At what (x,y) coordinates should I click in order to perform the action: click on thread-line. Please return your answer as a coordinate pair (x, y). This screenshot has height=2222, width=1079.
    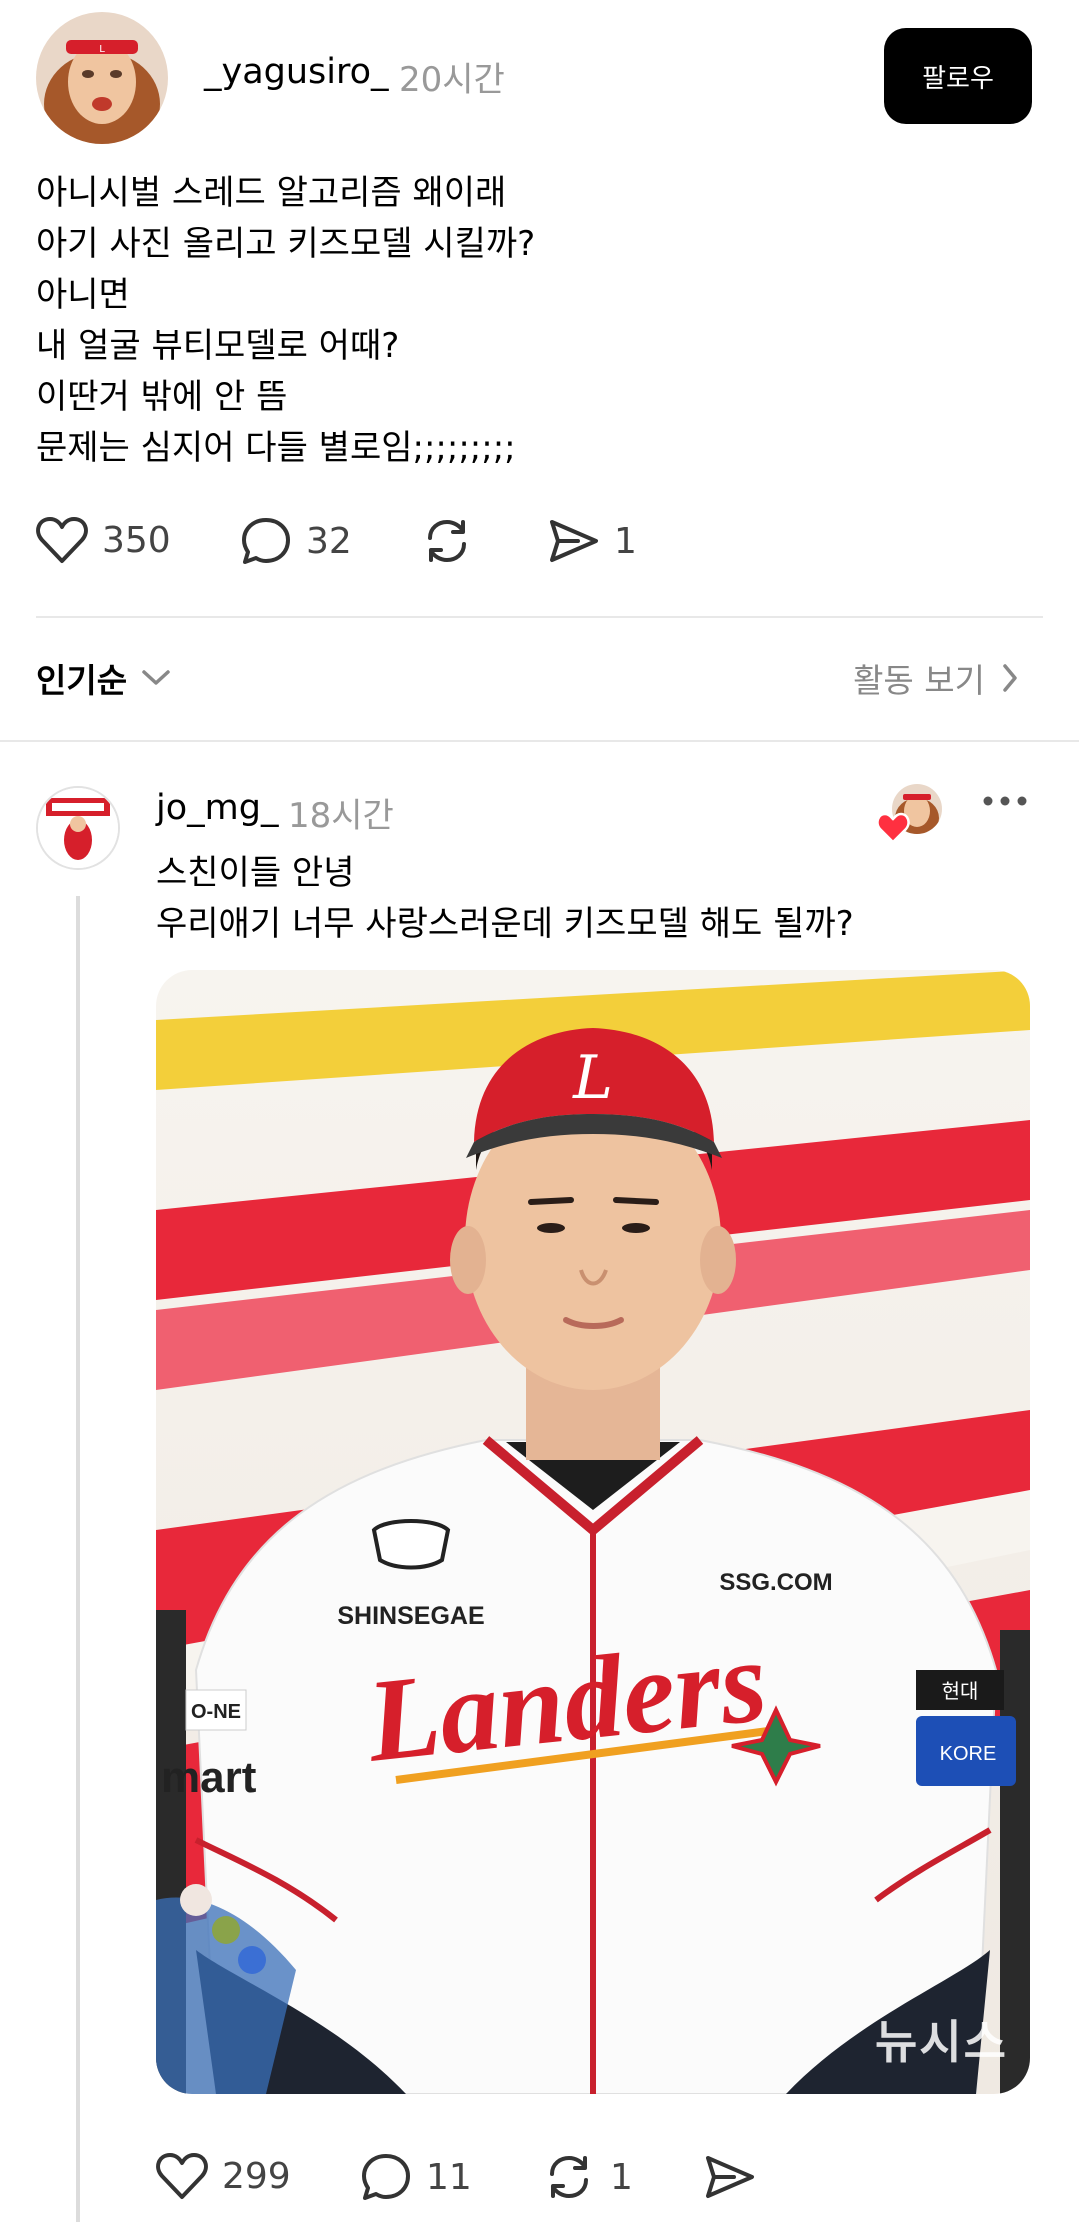
    Looking at the image, I should click on (78, 1559).